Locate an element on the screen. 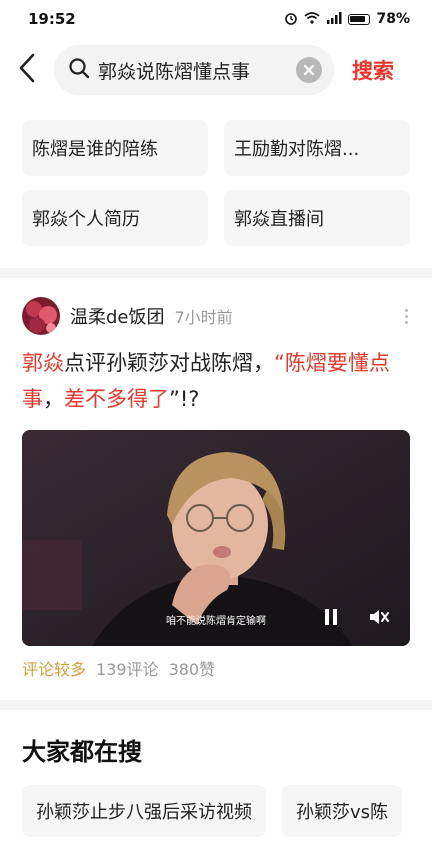  search-input: 郭焱说陈熠懂点事 is located at coordinates (194, 70).